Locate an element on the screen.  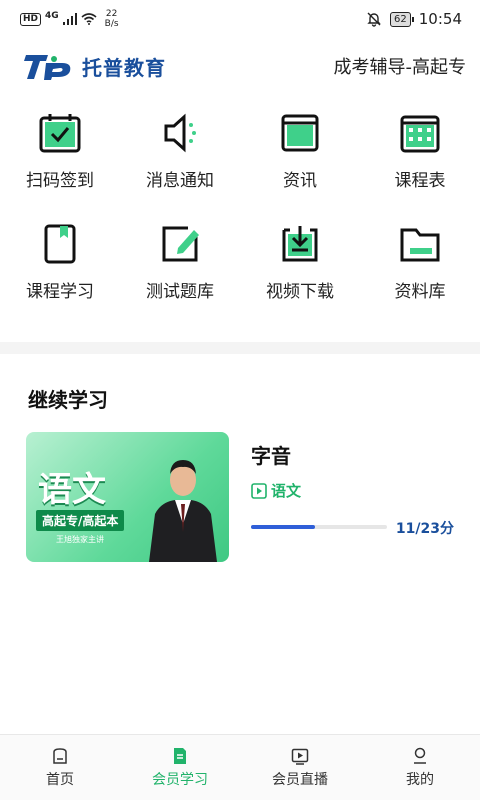
status-left: HD 4G 22 B/s is located at coordinates (69, 19).